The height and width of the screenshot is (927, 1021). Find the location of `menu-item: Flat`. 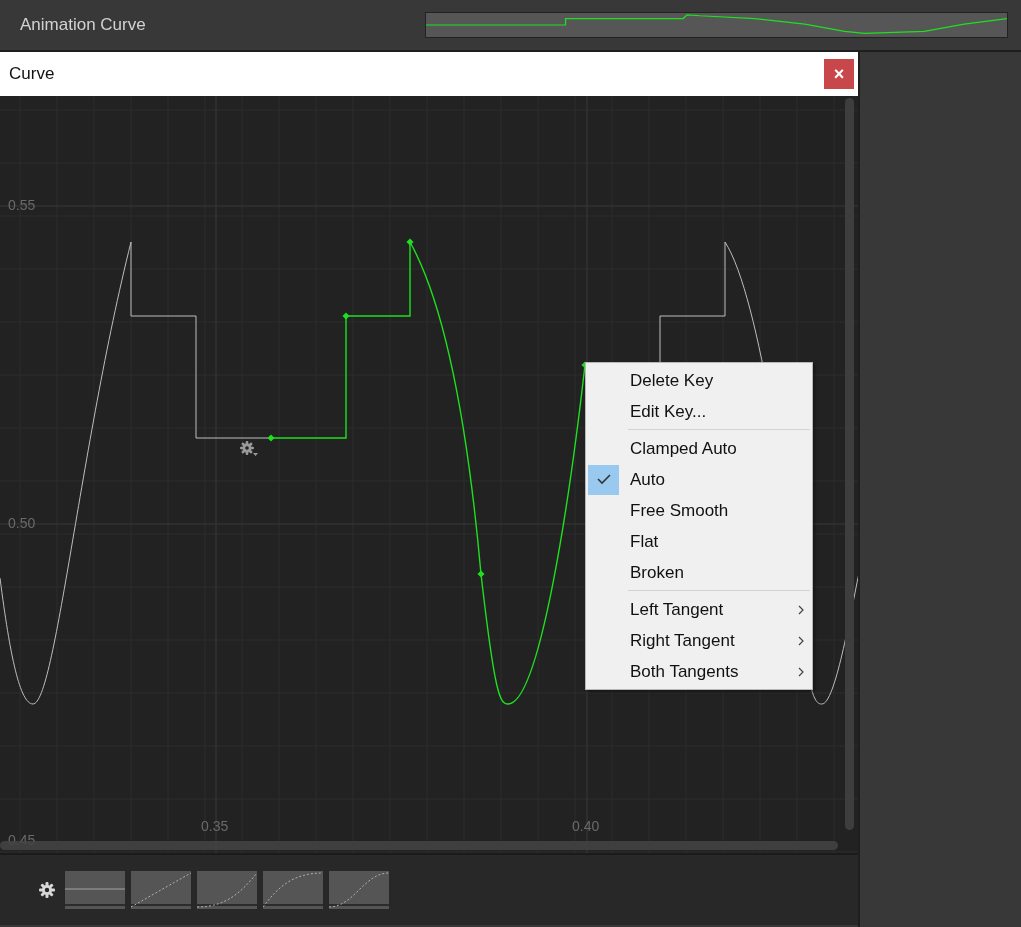

menu-item: Flat is located at coordinates (699, 541).